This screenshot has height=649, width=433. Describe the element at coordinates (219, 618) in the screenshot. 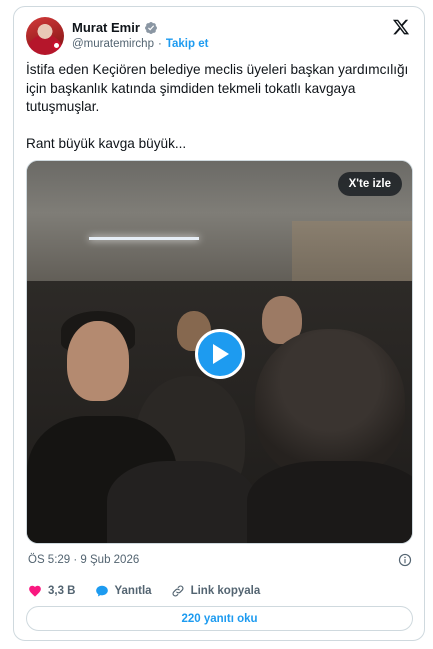

I see `read-replies-button: 220 yanıtı oku` at that location.